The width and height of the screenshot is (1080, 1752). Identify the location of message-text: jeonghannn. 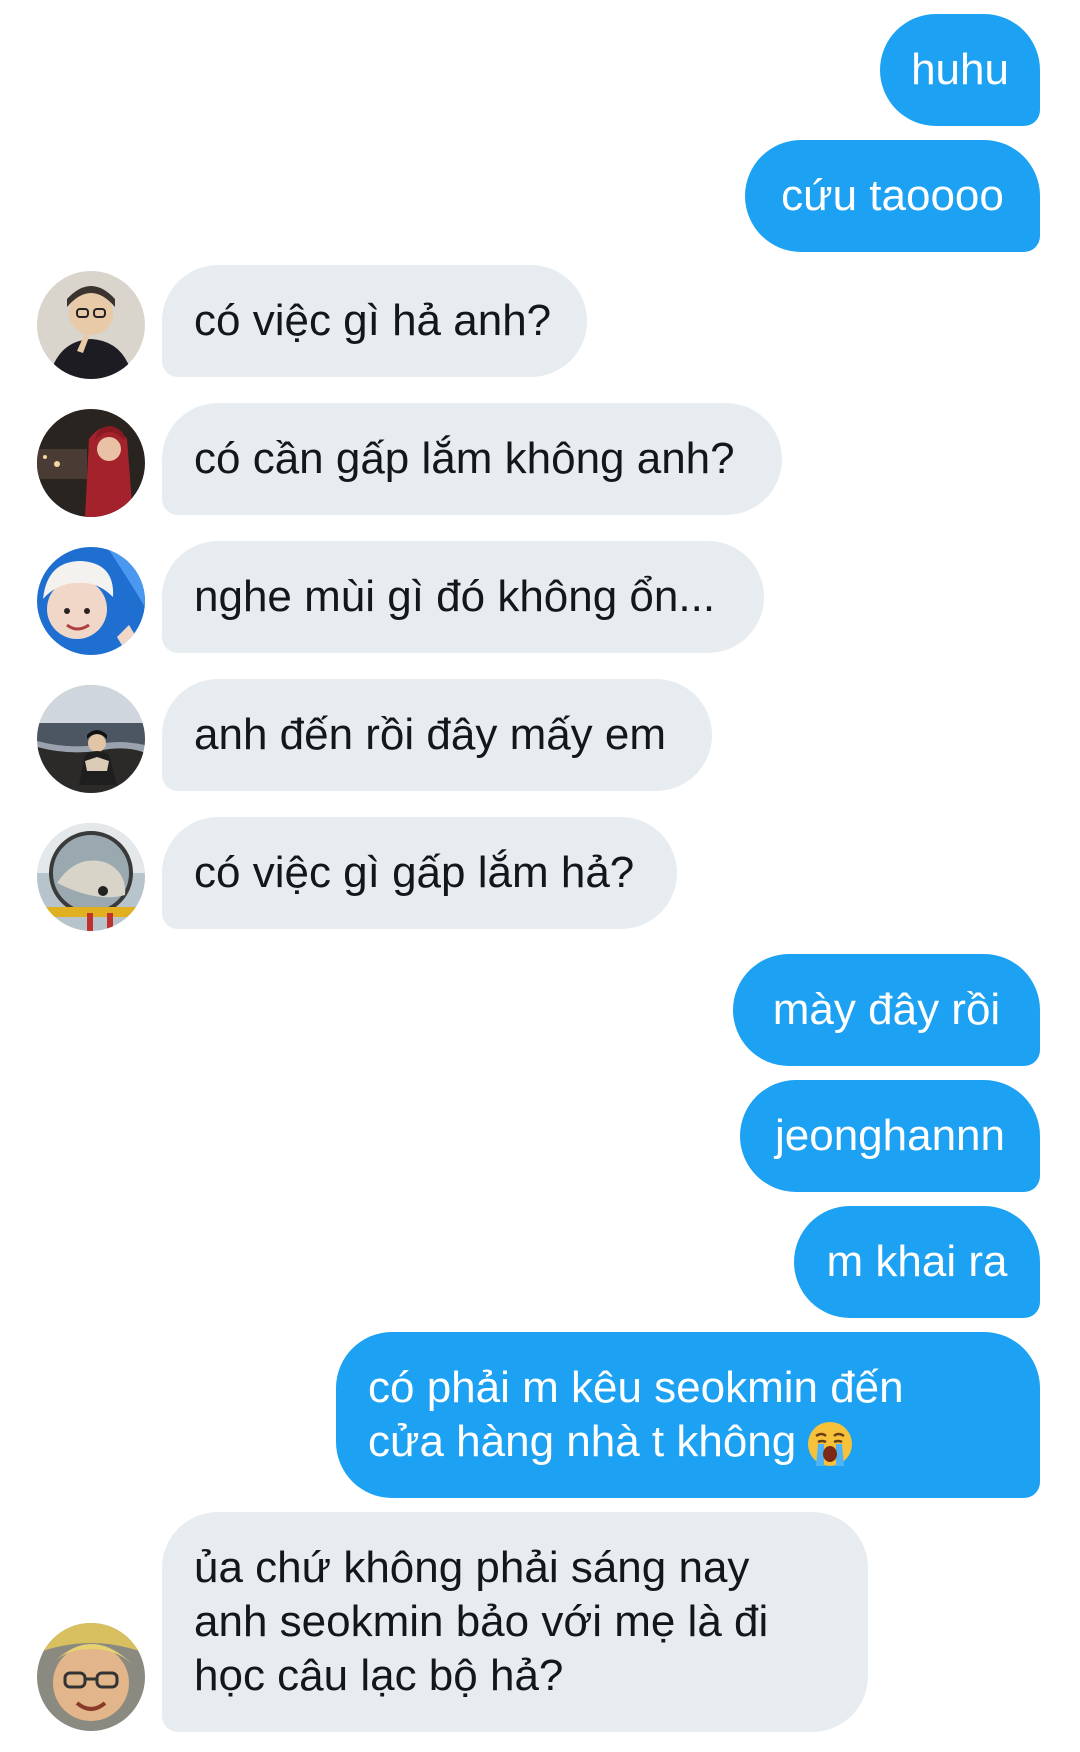
(889, 1135).